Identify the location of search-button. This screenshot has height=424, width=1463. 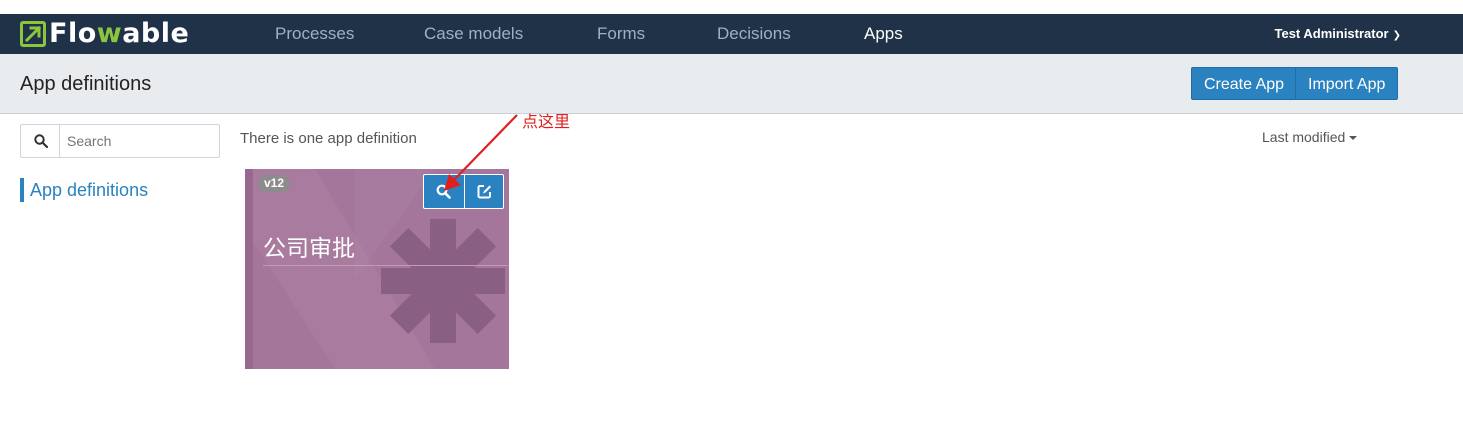
(40, 141).